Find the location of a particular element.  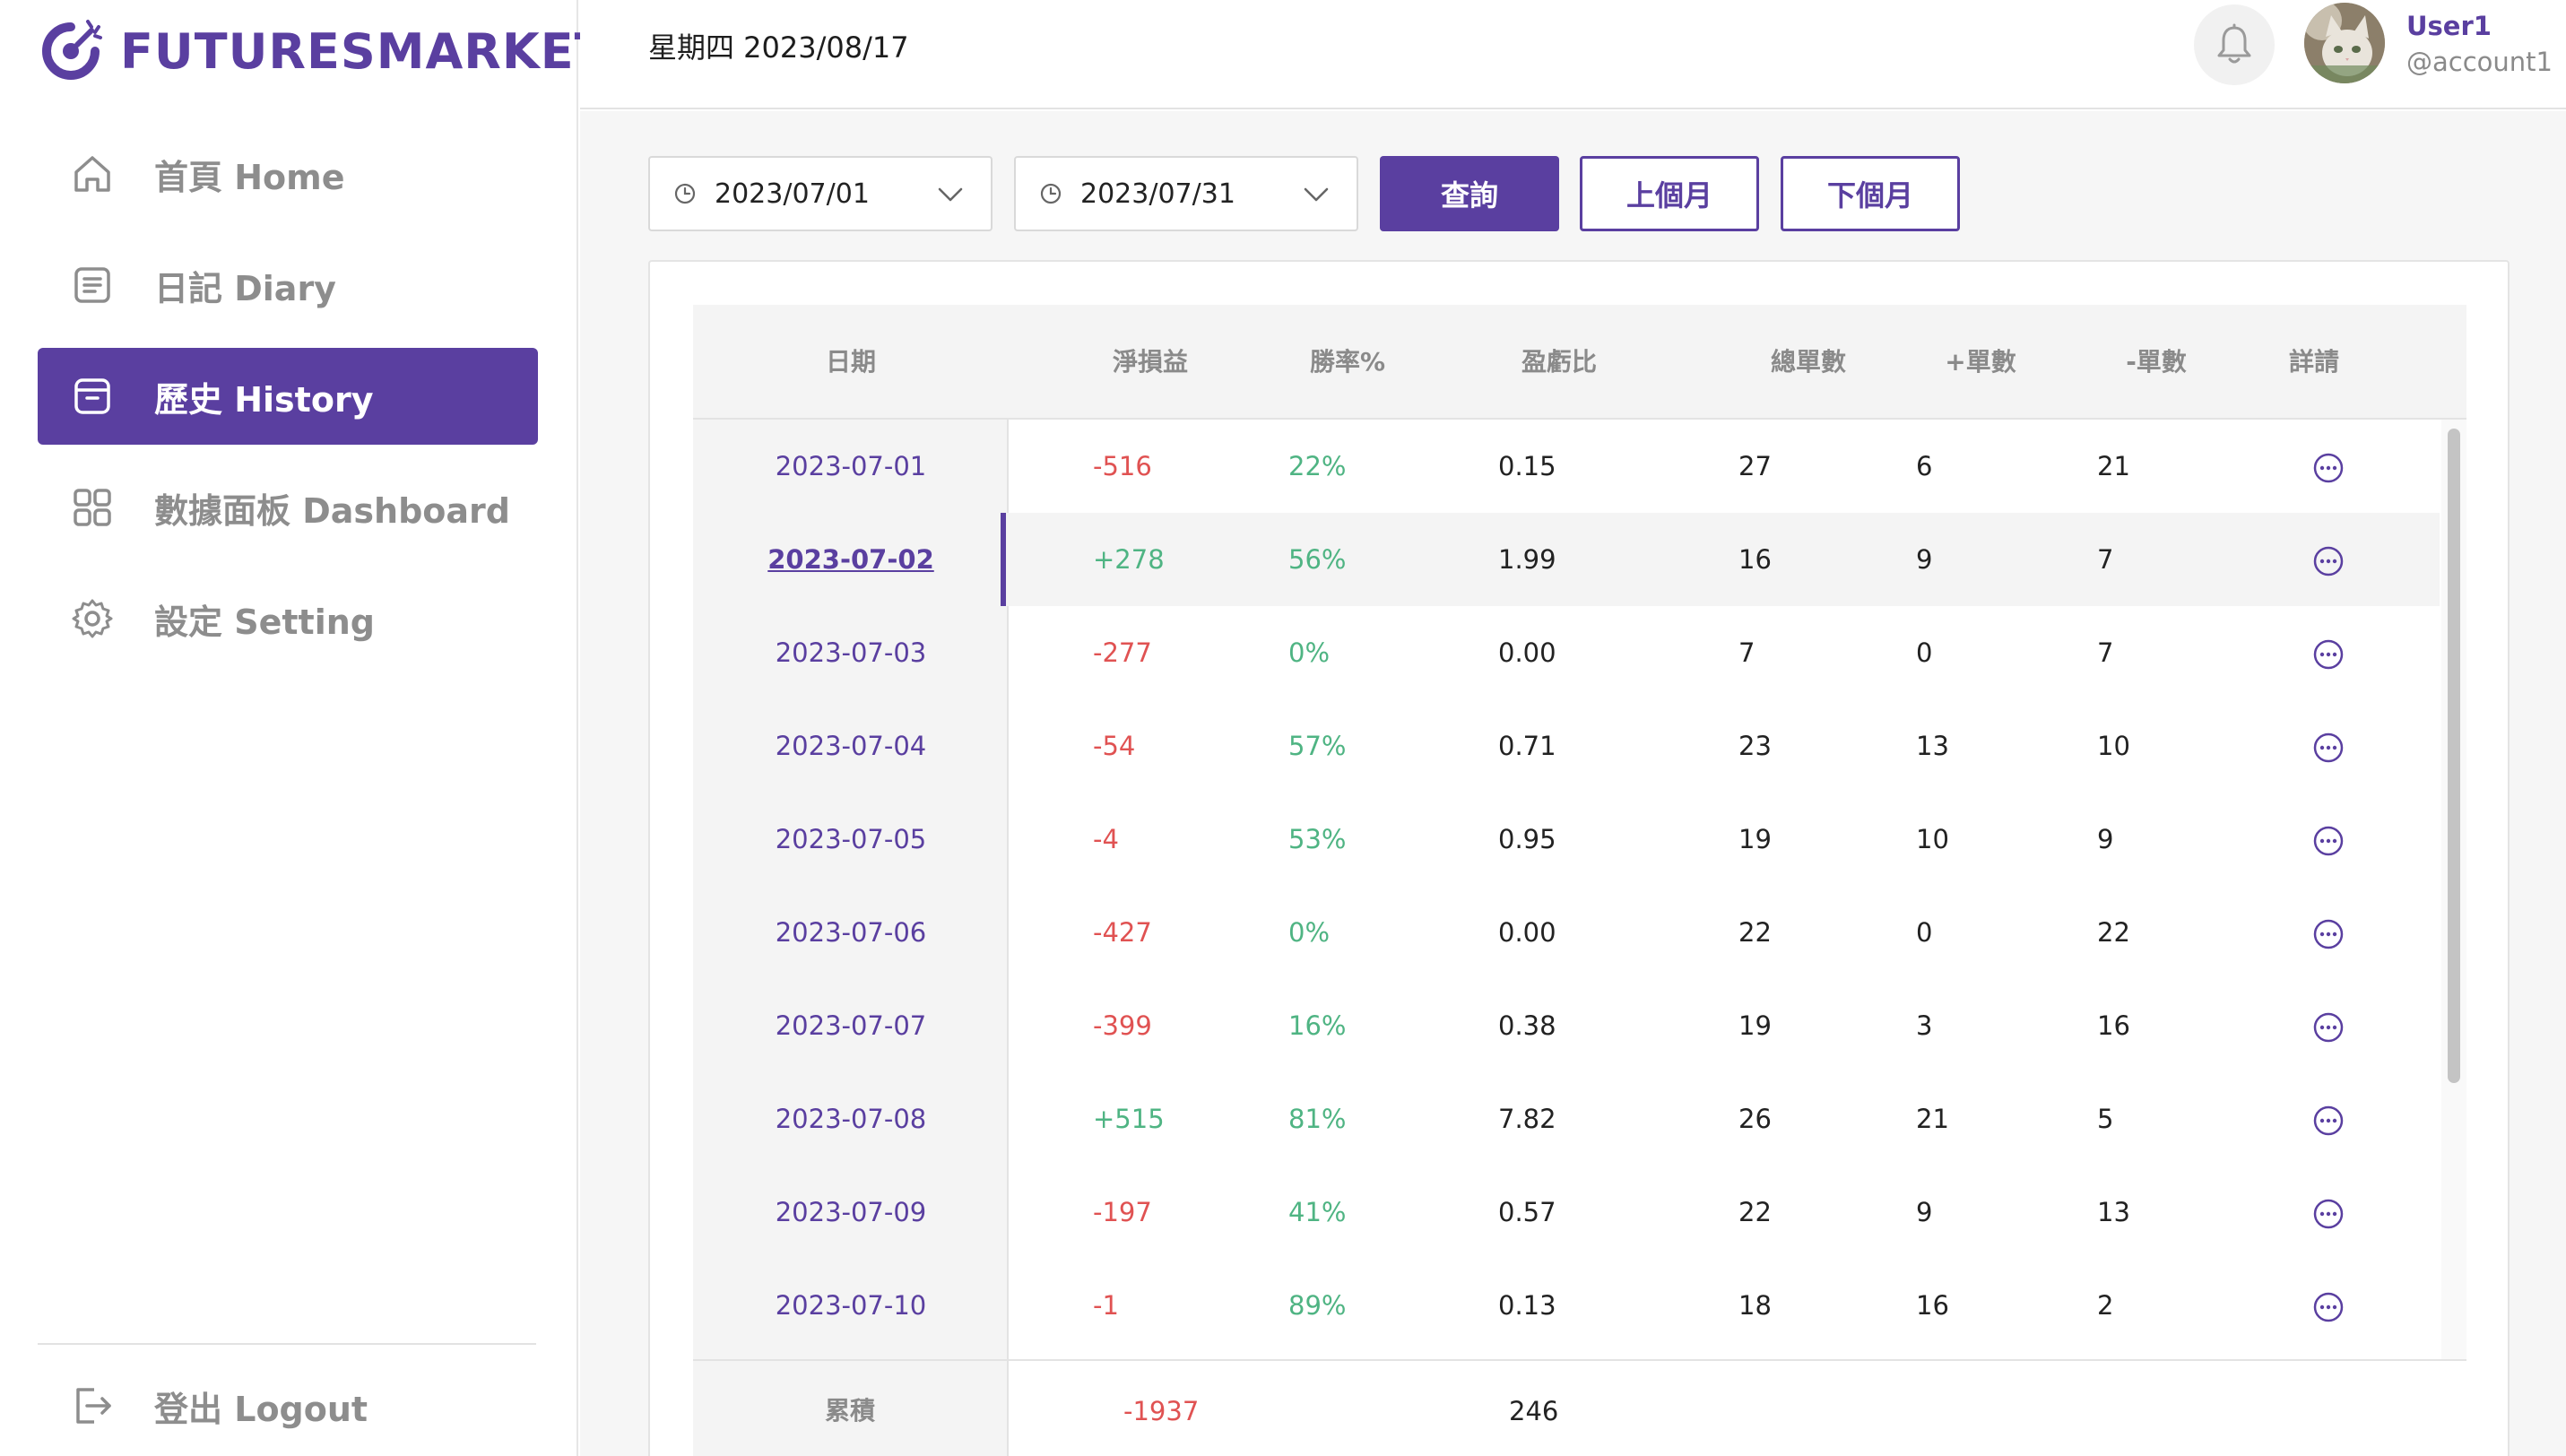

cell-date: 2023-07-09 is located at coordinates (851, 1212).